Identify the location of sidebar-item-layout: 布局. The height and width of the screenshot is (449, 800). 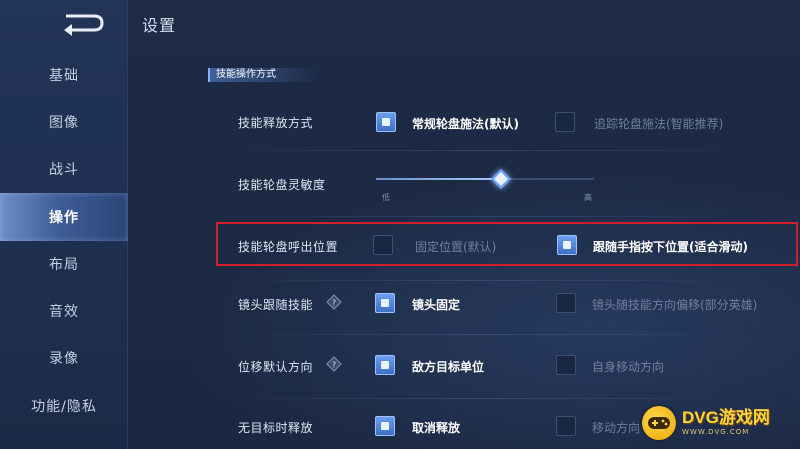
(64, 264).